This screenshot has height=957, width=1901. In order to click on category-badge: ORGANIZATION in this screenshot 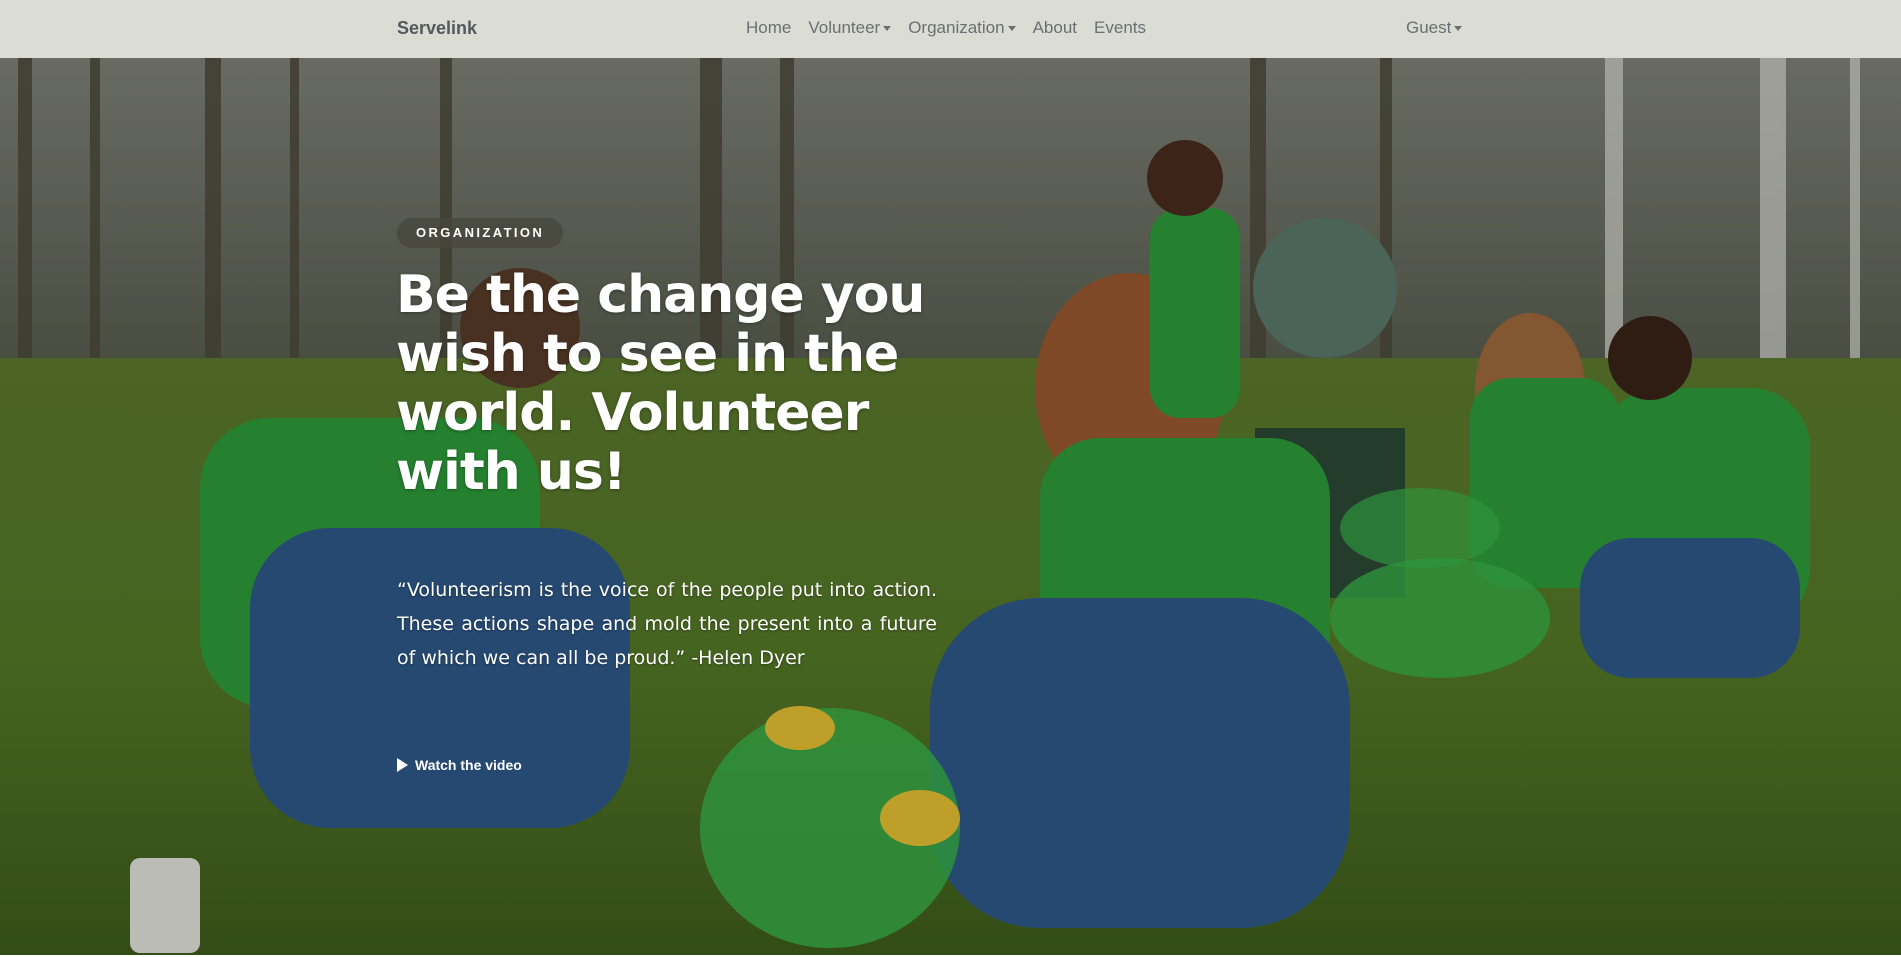, I will do `click(480, 233)`.